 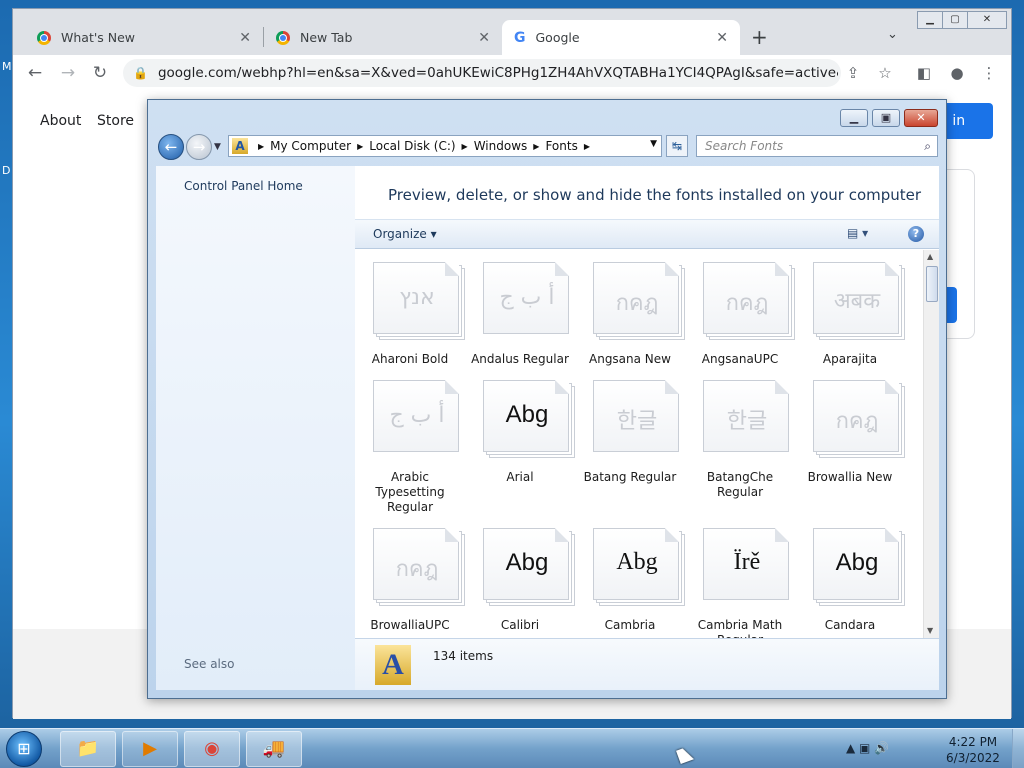 I want to click on font-name-label: AngsanaUPC, so click(x=740, y=359).